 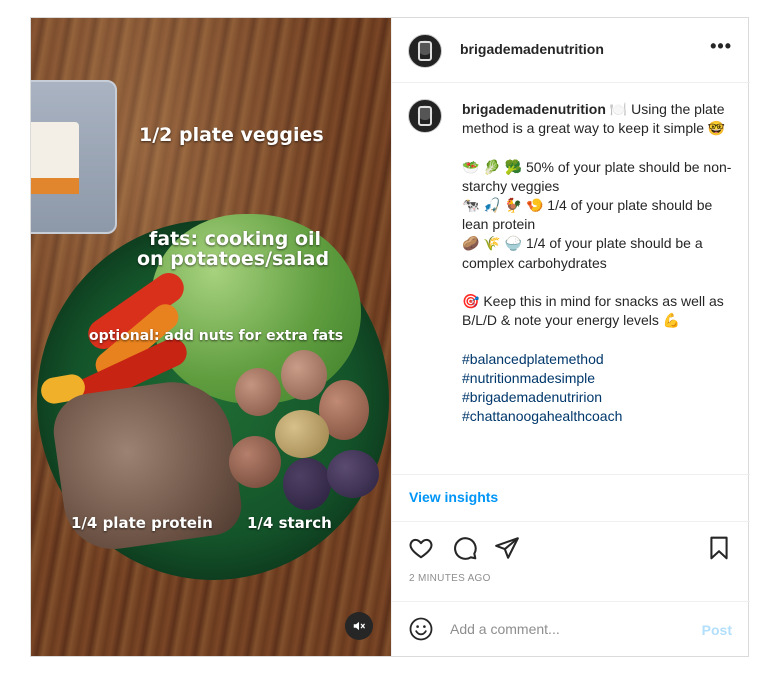 What do you see at coordinates (571, 561) in the screenshot?
I see `action-bar: 2 MINUTES AGO` at bounding box center [571, 561].